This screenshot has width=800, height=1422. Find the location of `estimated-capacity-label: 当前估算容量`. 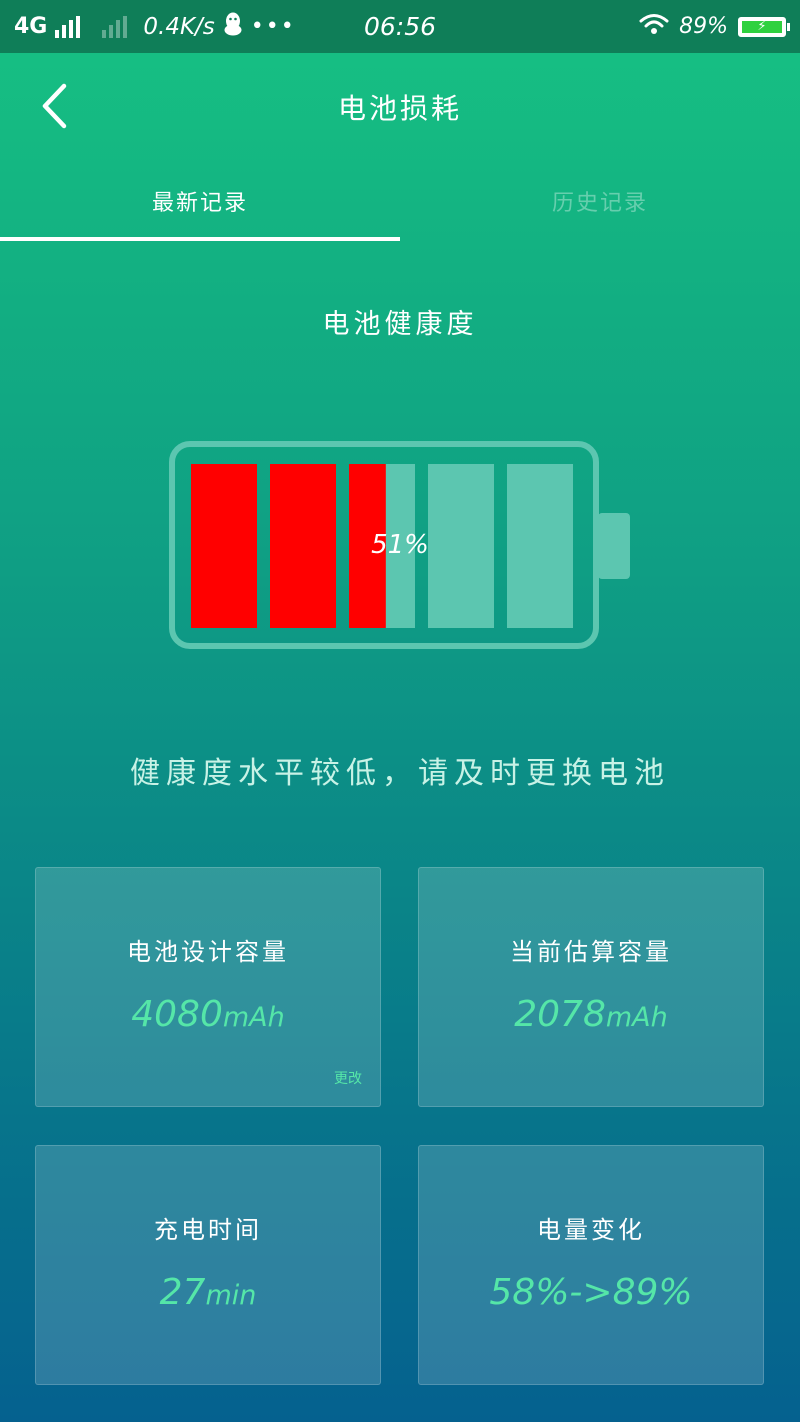

estimated-capacity-label: 当前估算容量 is located at coordinates (591, 952).